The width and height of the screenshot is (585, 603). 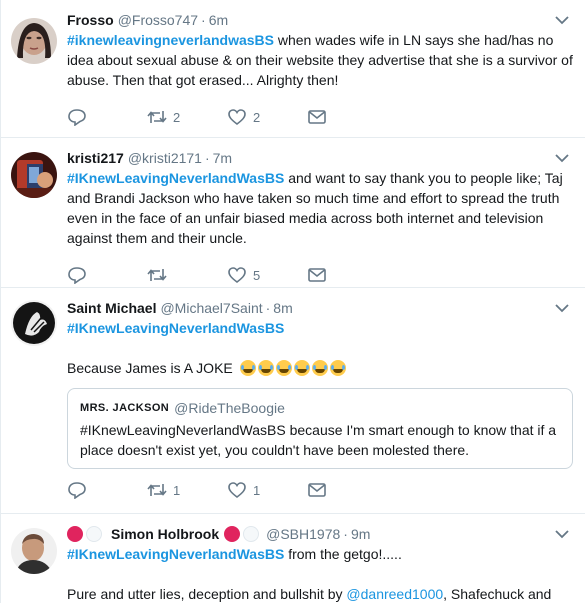 I want to click on tears-of-joy-emoji-group, so click(x=293, y=368).